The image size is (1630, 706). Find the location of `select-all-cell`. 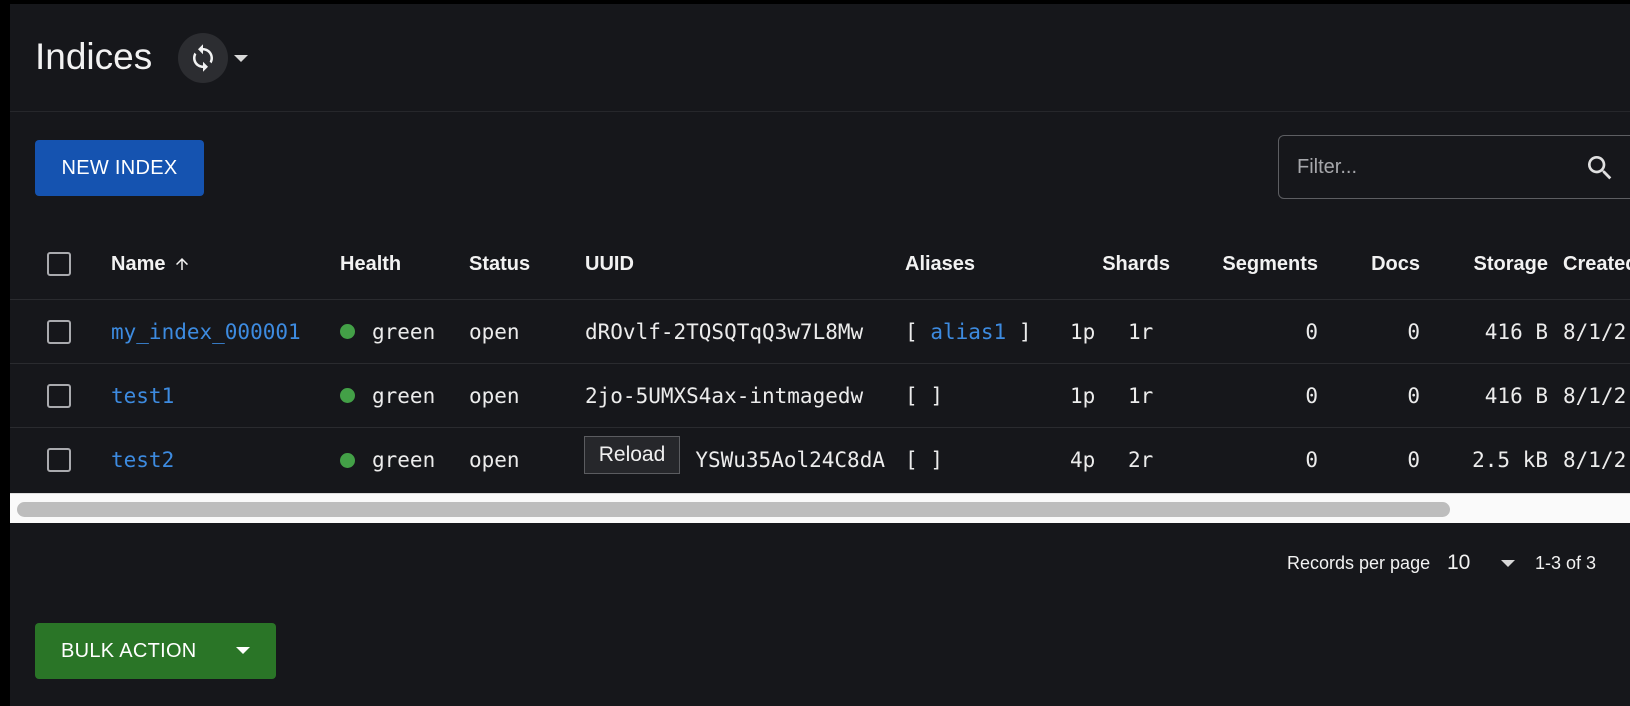

select-all-cell is located at coordinates (61, 264).